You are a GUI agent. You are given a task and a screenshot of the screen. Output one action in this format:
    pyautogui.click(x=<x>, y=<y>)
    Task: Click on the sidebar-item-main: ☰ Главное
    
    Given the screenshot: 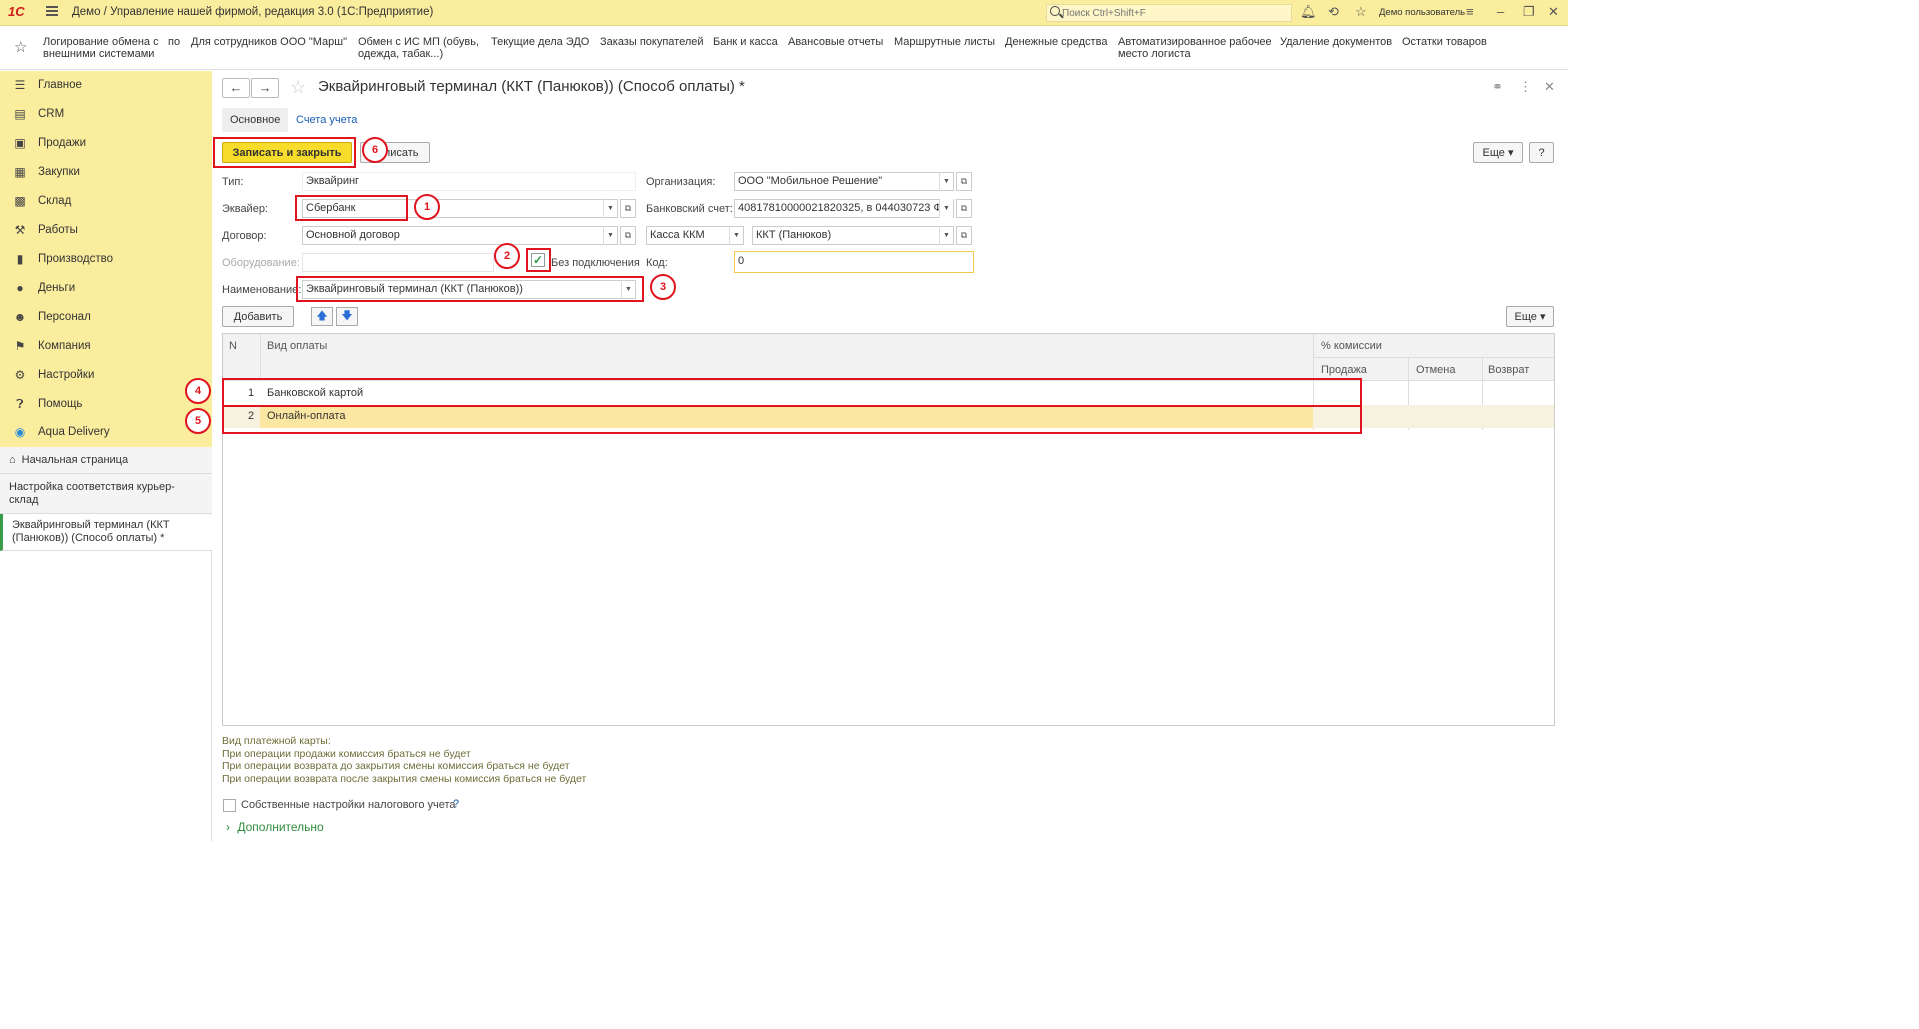 What is the action you would take?
    pyautogui.click(x=106, y=85)
    